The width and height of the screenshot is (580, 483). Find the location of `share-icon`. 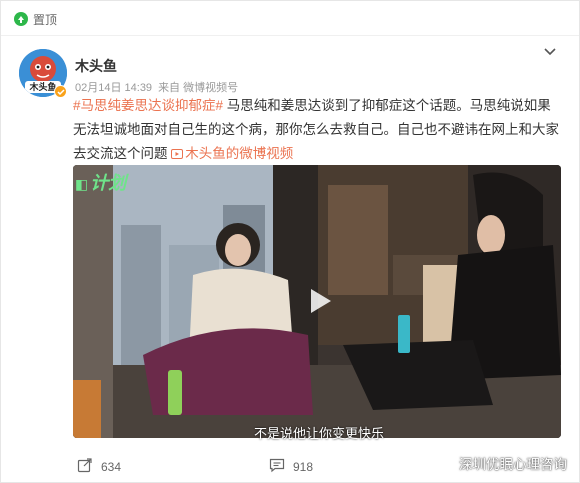

share-icon is located at coordinates (85, 466).